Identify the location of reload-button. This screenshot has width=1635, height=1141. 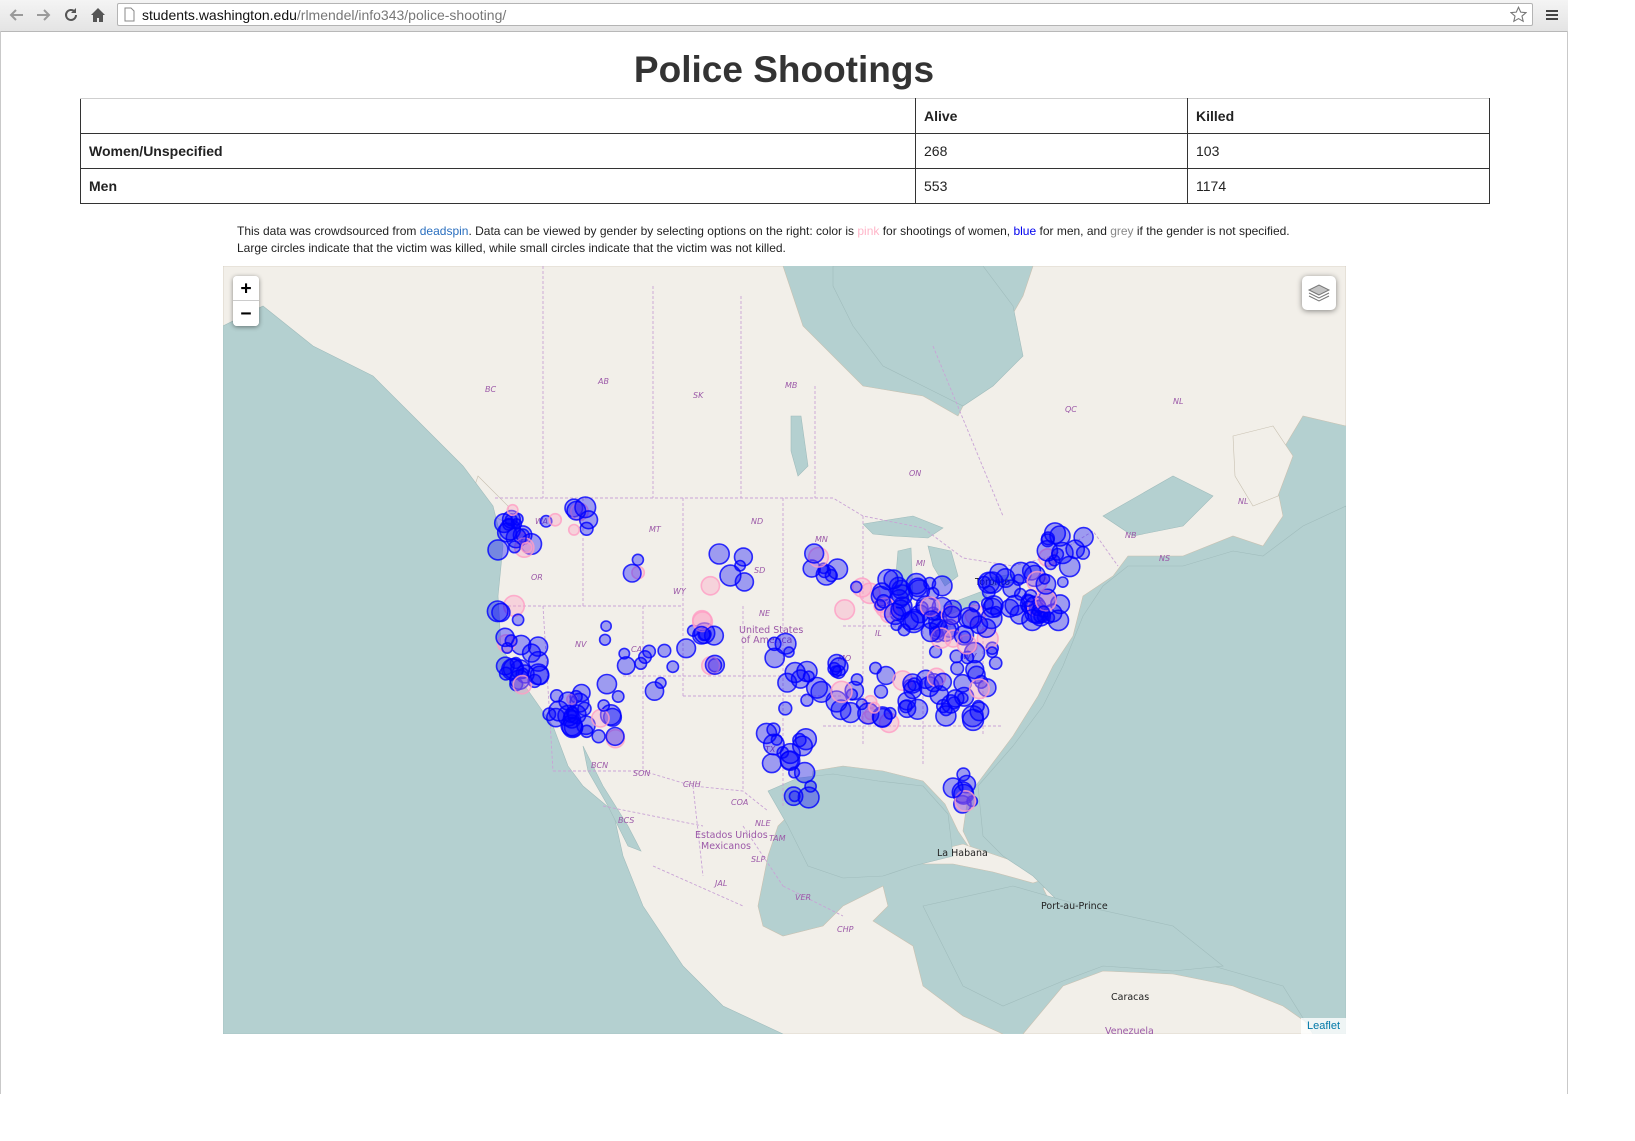
(71, 15).